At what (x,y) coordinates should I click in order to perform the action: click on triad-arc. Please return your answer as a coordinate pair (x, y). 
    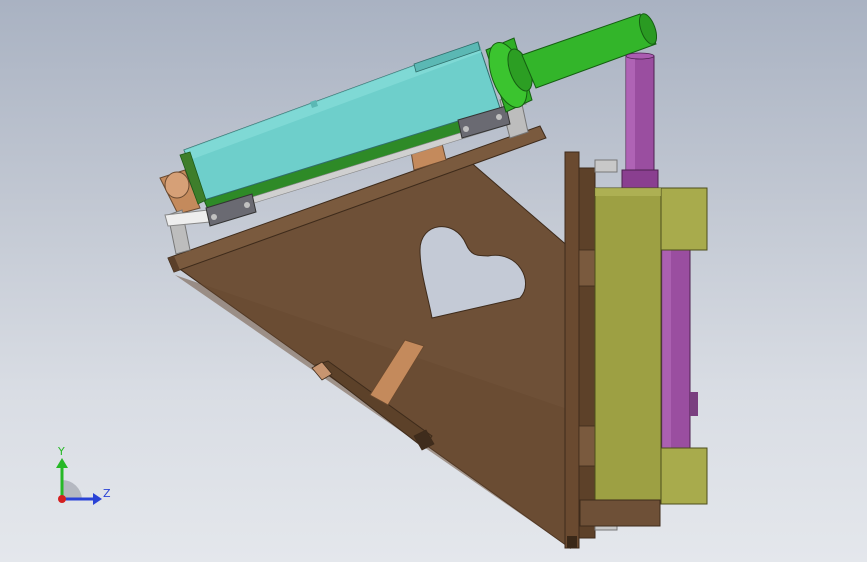
    Looking at the image, I should click on (72, 489).